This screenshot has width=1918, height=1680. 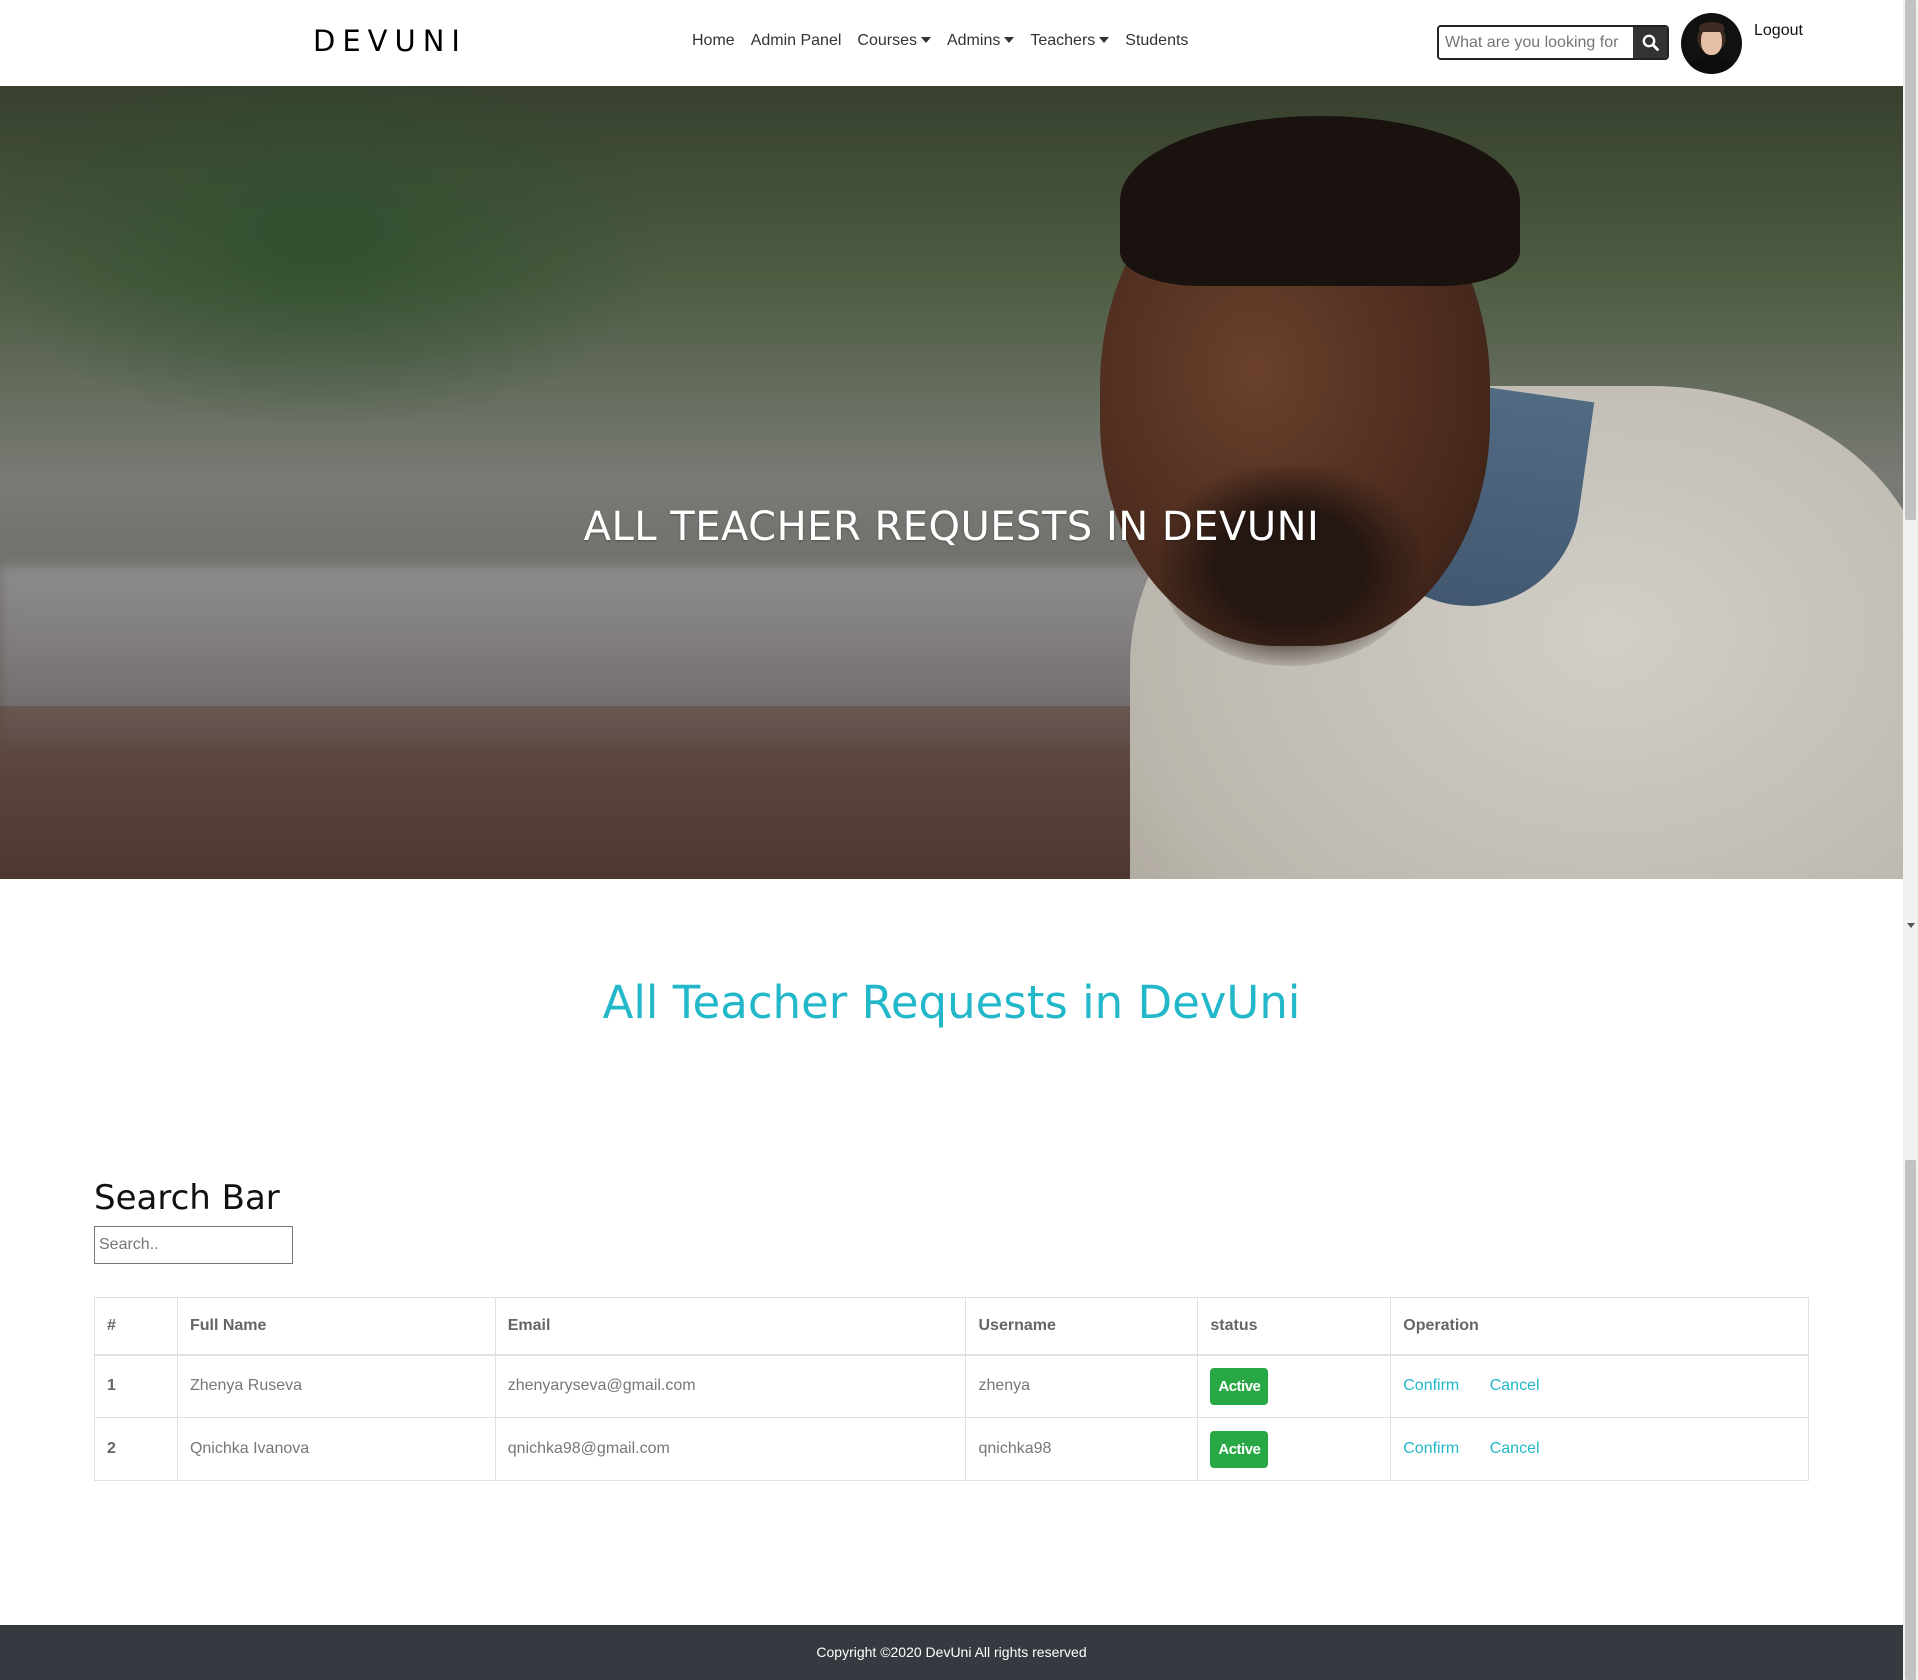 I want to click on search-bar-label: Search Bar, so click(x=187, y=1198).